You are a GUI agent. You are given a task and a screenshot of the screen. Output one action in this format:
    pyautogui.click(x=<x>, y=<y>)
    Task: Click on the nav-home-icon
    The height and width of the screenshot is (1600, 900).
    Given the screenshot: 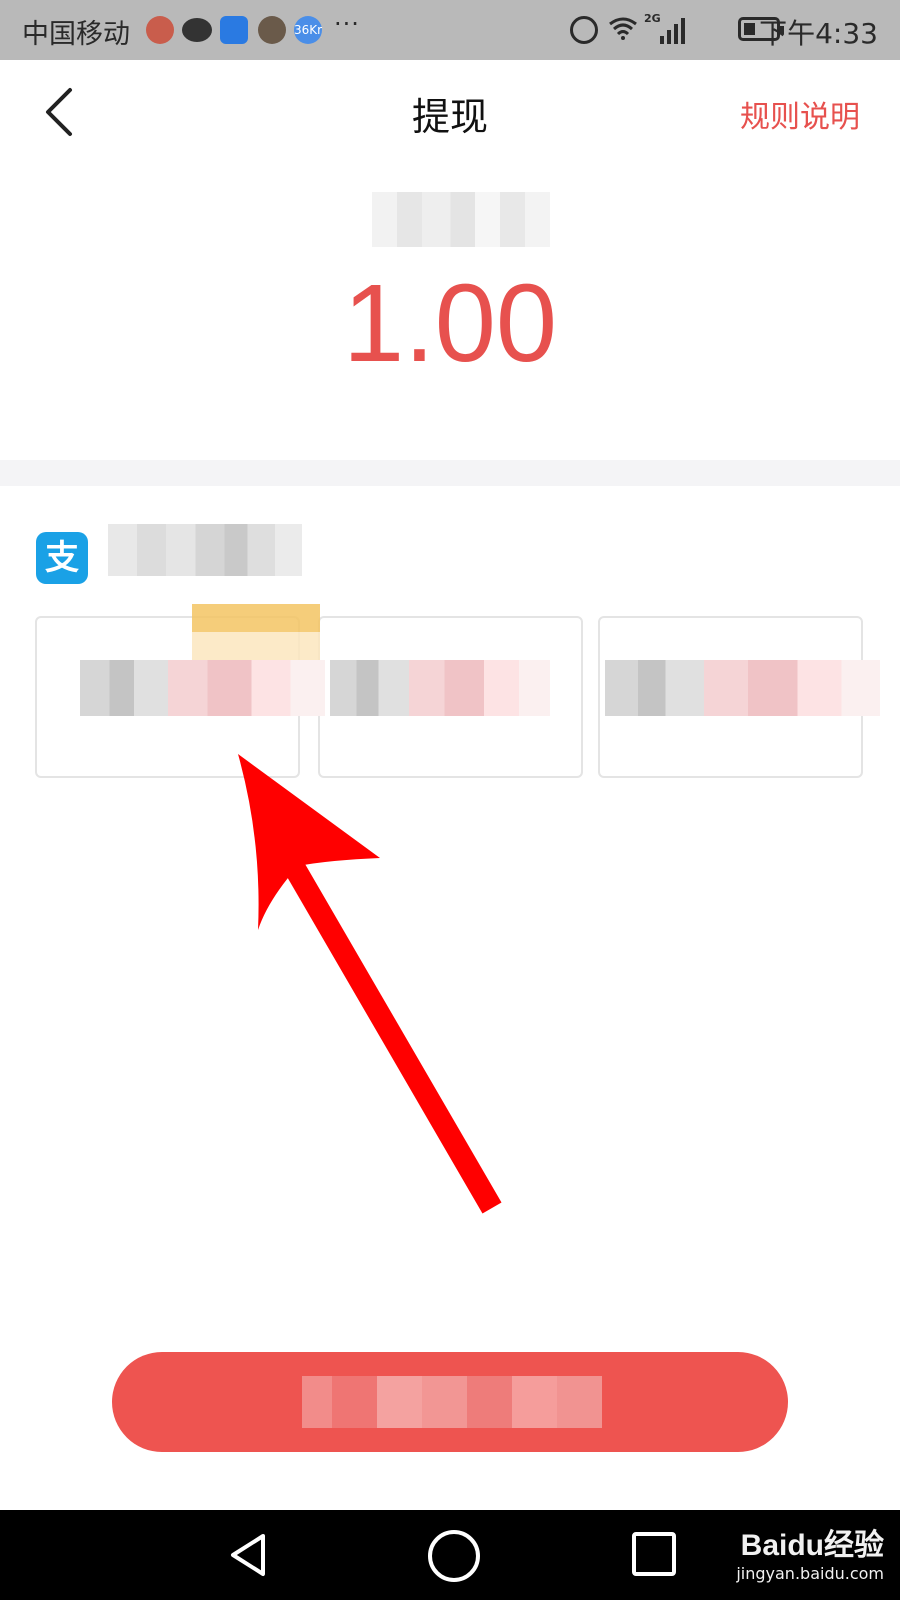 What is the action you would take?
    pyautogui.click(x=454, y=1556)
    